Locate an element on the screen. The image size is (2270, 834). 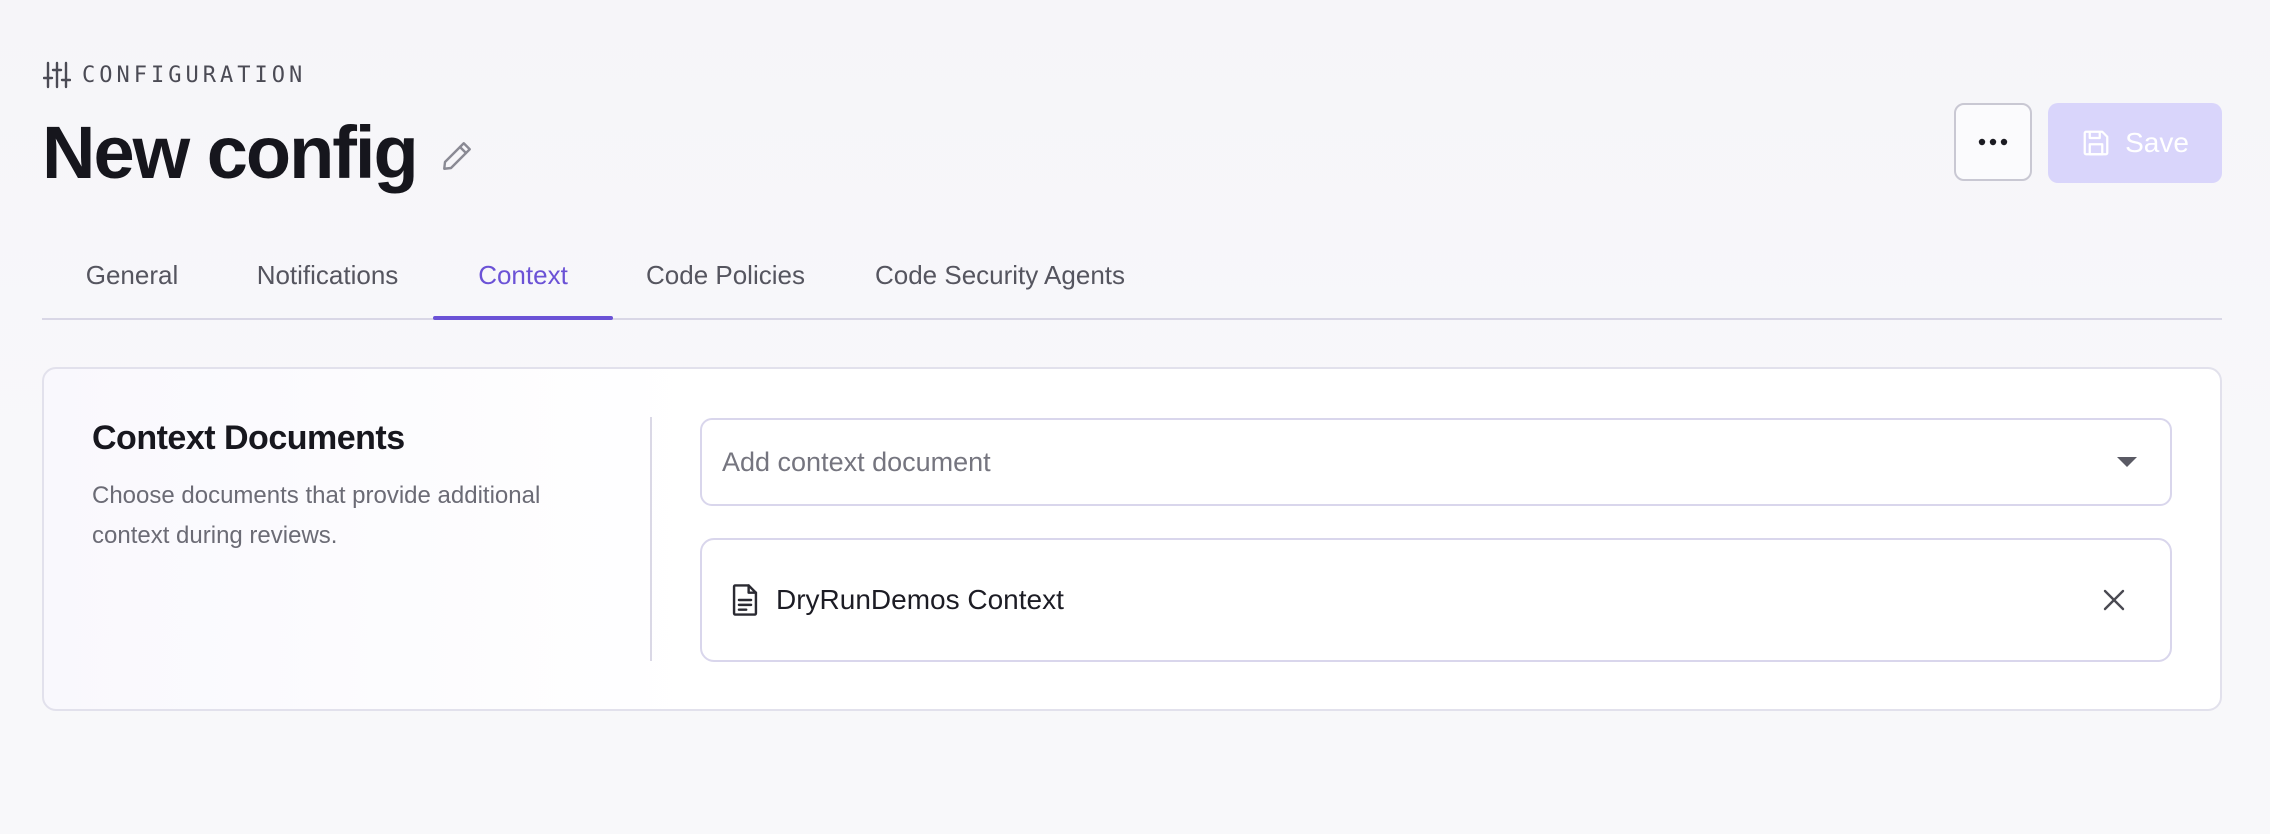
tab-code-security-agents: Code Security Agents is located at coordinates (1000, 275).